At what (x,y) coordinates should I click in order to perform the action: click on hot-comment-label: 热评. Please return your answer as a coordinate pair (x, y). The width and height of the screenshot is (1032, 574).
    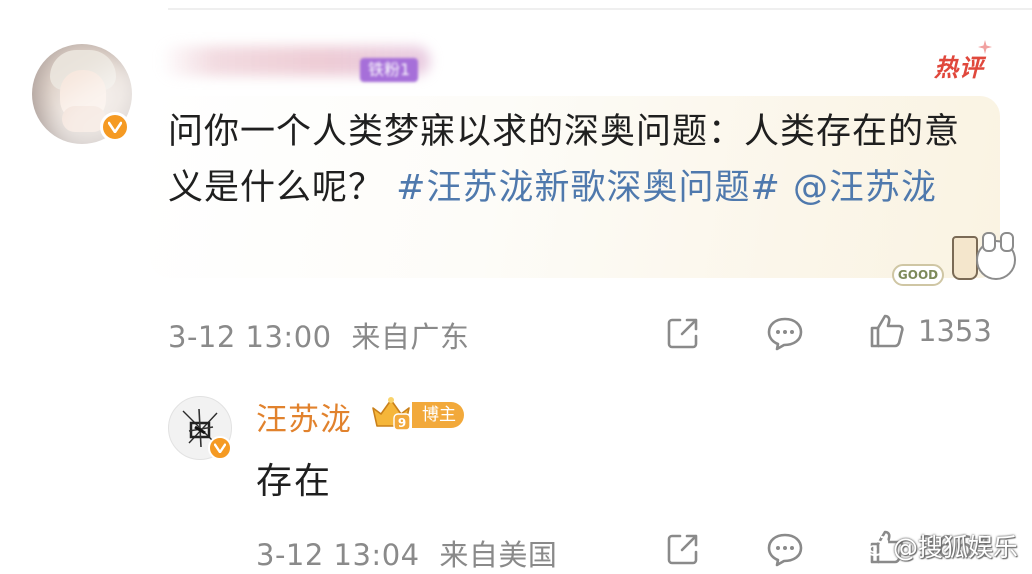
    Looking at the image, I should click on (959, 68).